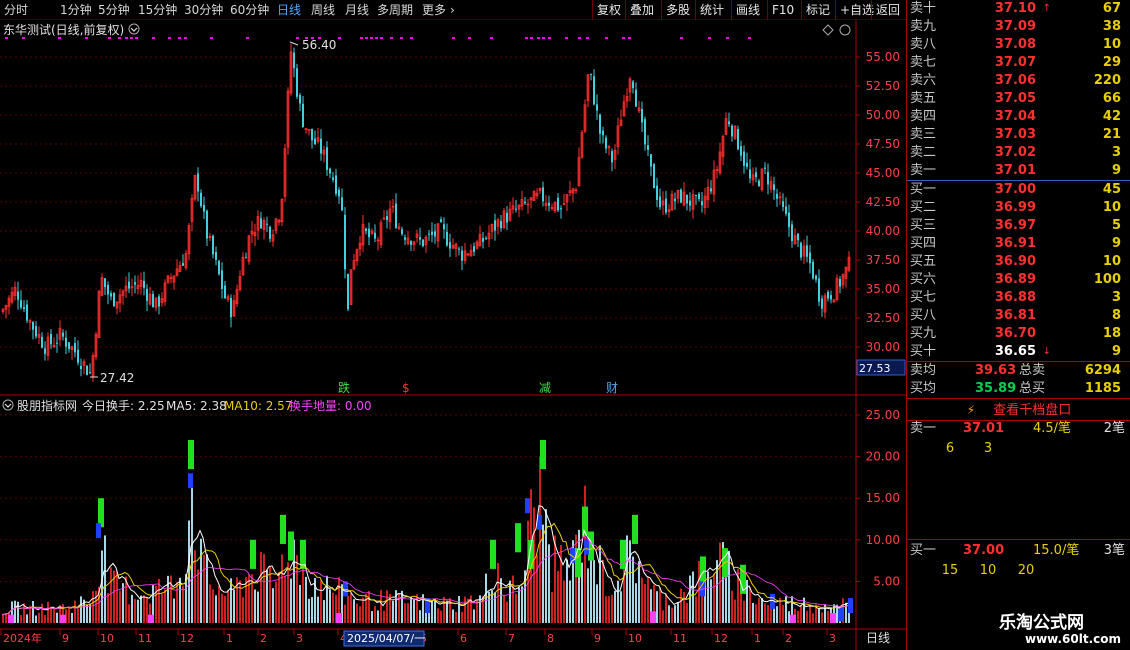 This screenshot has width=1130, height=650. Describe the element at coordinates (828, 30) in the screenshot. I see `diamond-icon` at that location.